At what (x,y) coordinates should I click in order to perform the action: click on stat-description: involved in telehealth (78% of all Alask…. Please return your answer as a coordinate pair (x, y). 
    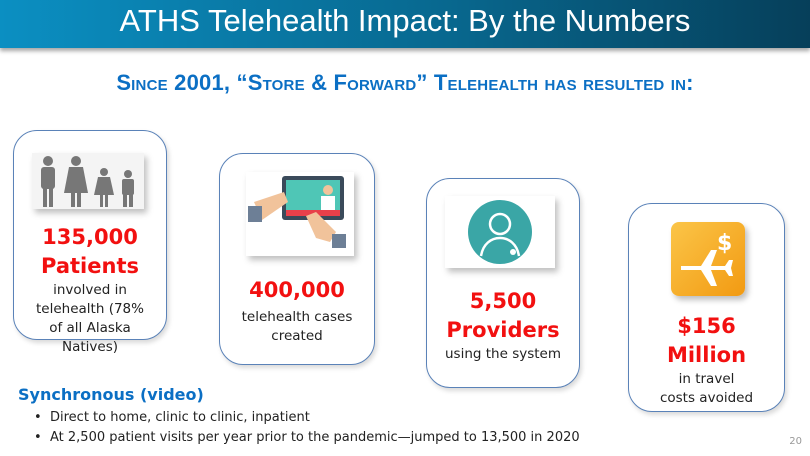
    Looking at the image, I should click on (90, 318).